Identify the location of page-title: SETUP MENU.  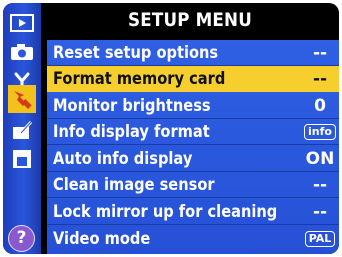
(190, 19).